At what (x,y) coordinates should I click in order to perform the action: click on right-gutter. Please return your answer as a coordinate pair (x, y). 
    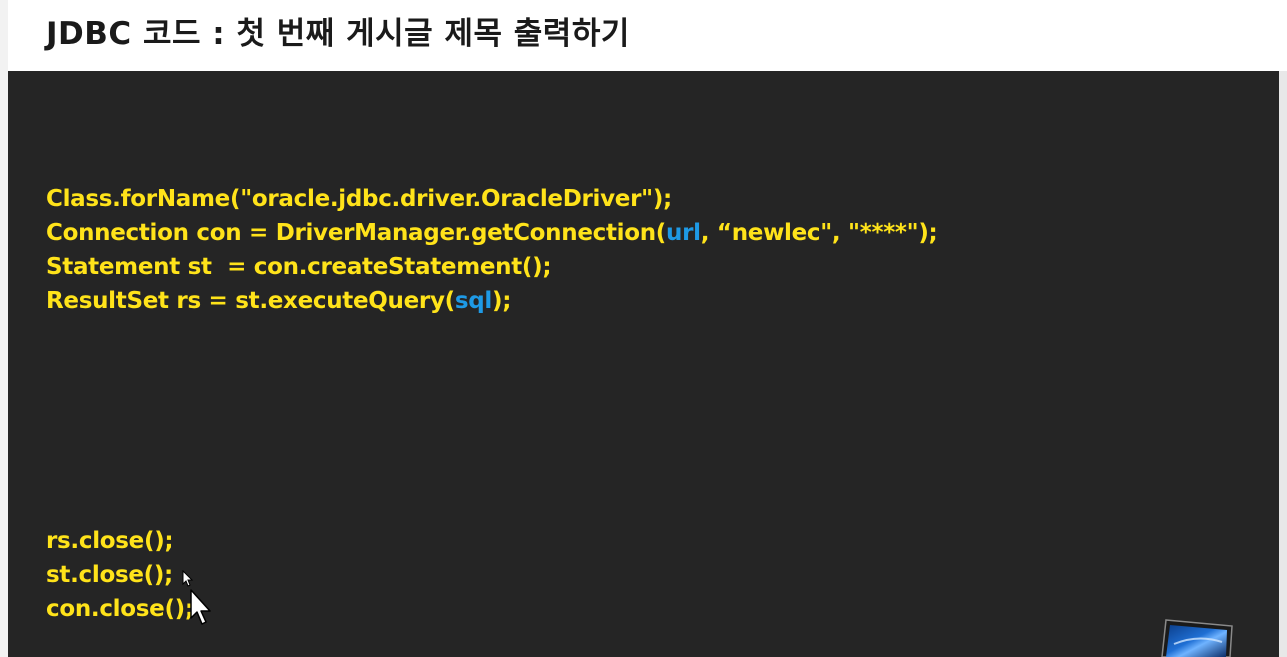
    Looking at the image, I should click on (1283, 364).